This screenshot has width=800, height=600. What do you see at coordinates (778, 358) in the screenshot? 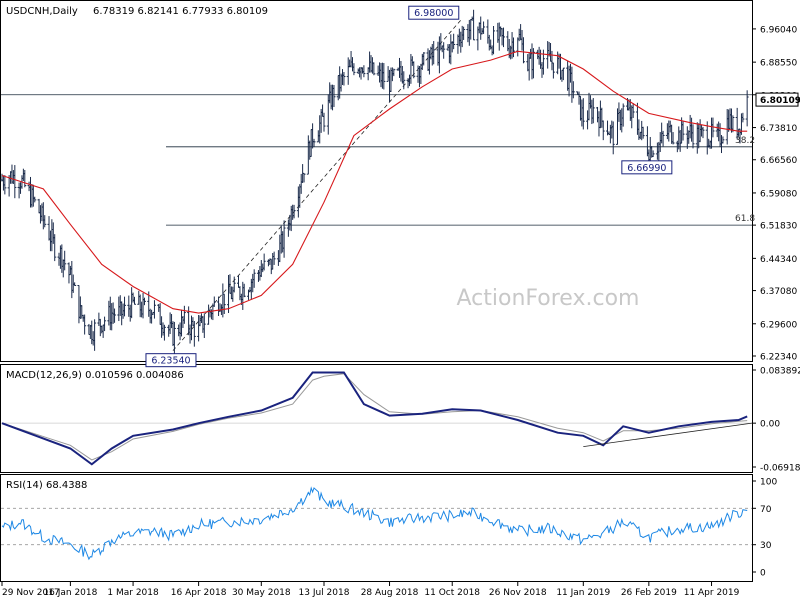
I see `price-y-tick-label: 6.22340` at bounding box center [778, 358].